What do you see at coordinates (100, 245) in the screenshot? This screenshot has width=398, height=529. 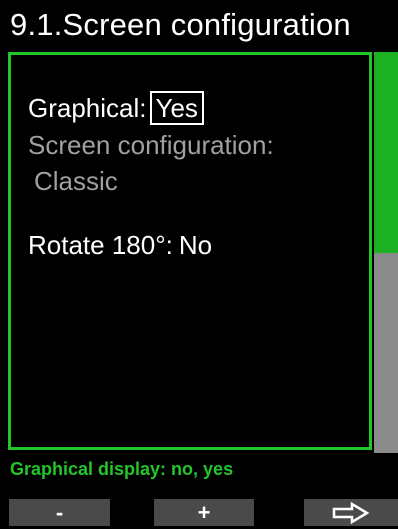 I see `rotate-label: Rotate 180°:` at bounding box center [100, 245].